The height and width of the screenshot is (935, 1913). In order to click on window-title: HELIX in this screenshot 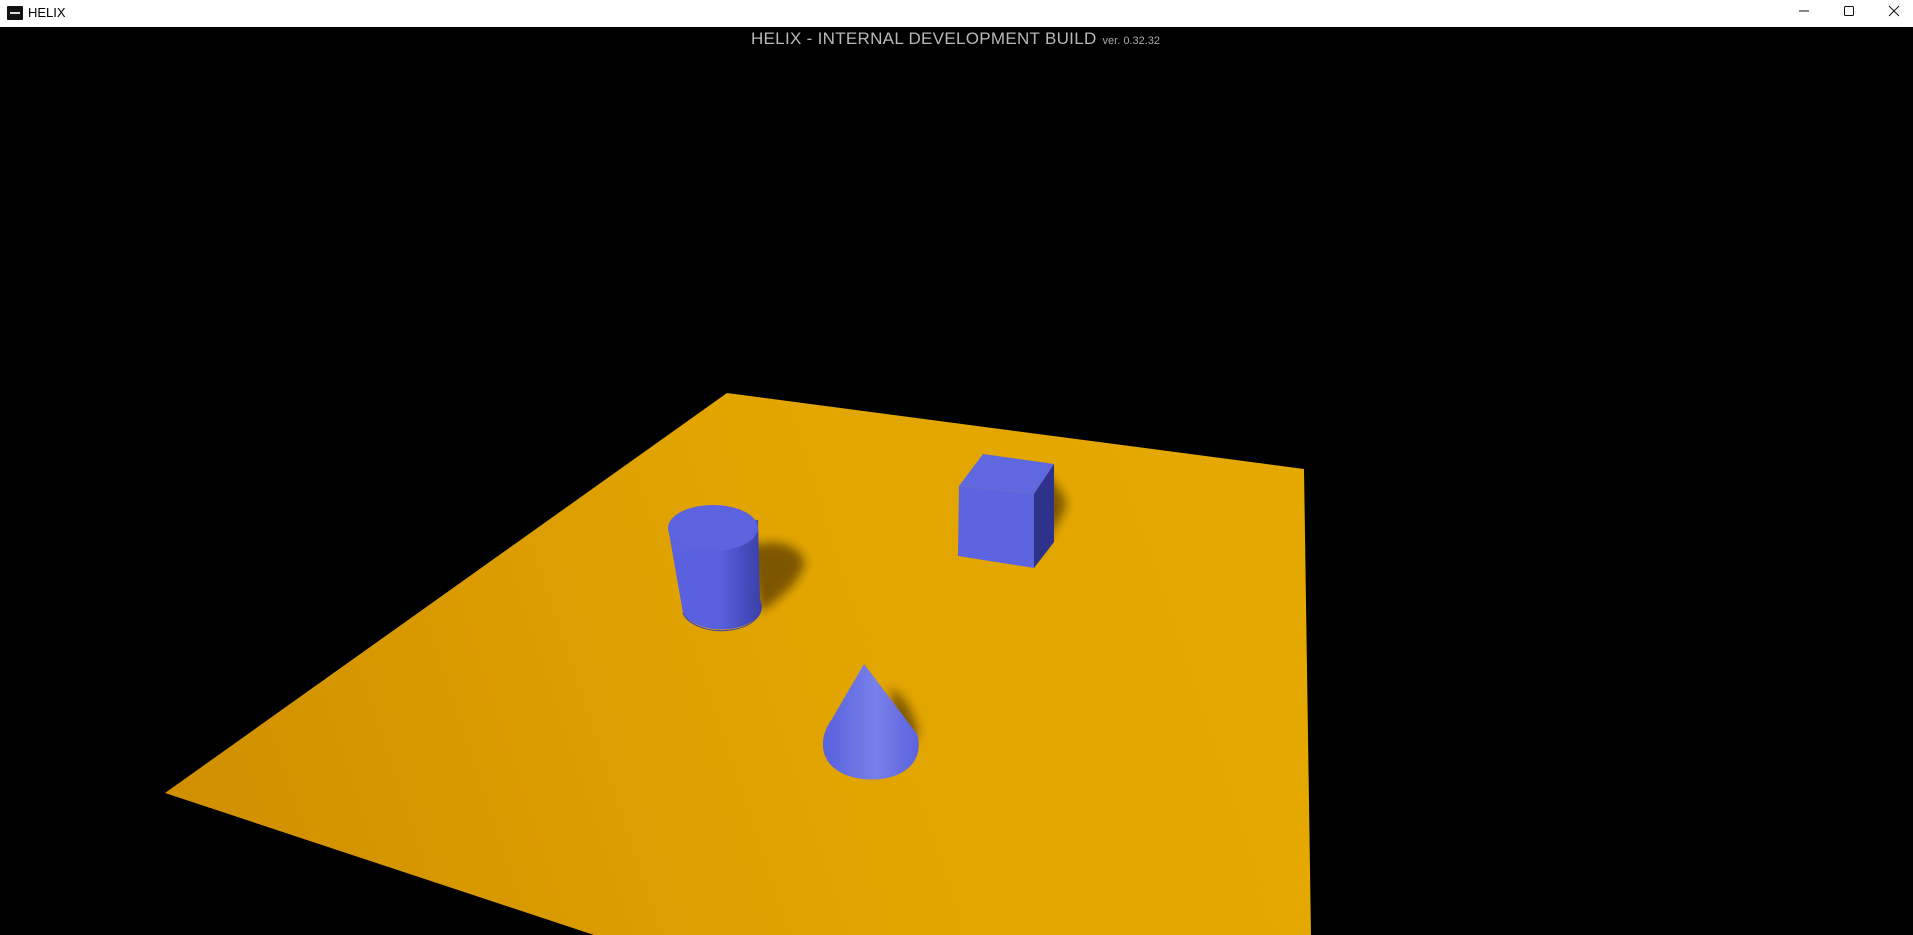, I will do `click(47, 12)`.